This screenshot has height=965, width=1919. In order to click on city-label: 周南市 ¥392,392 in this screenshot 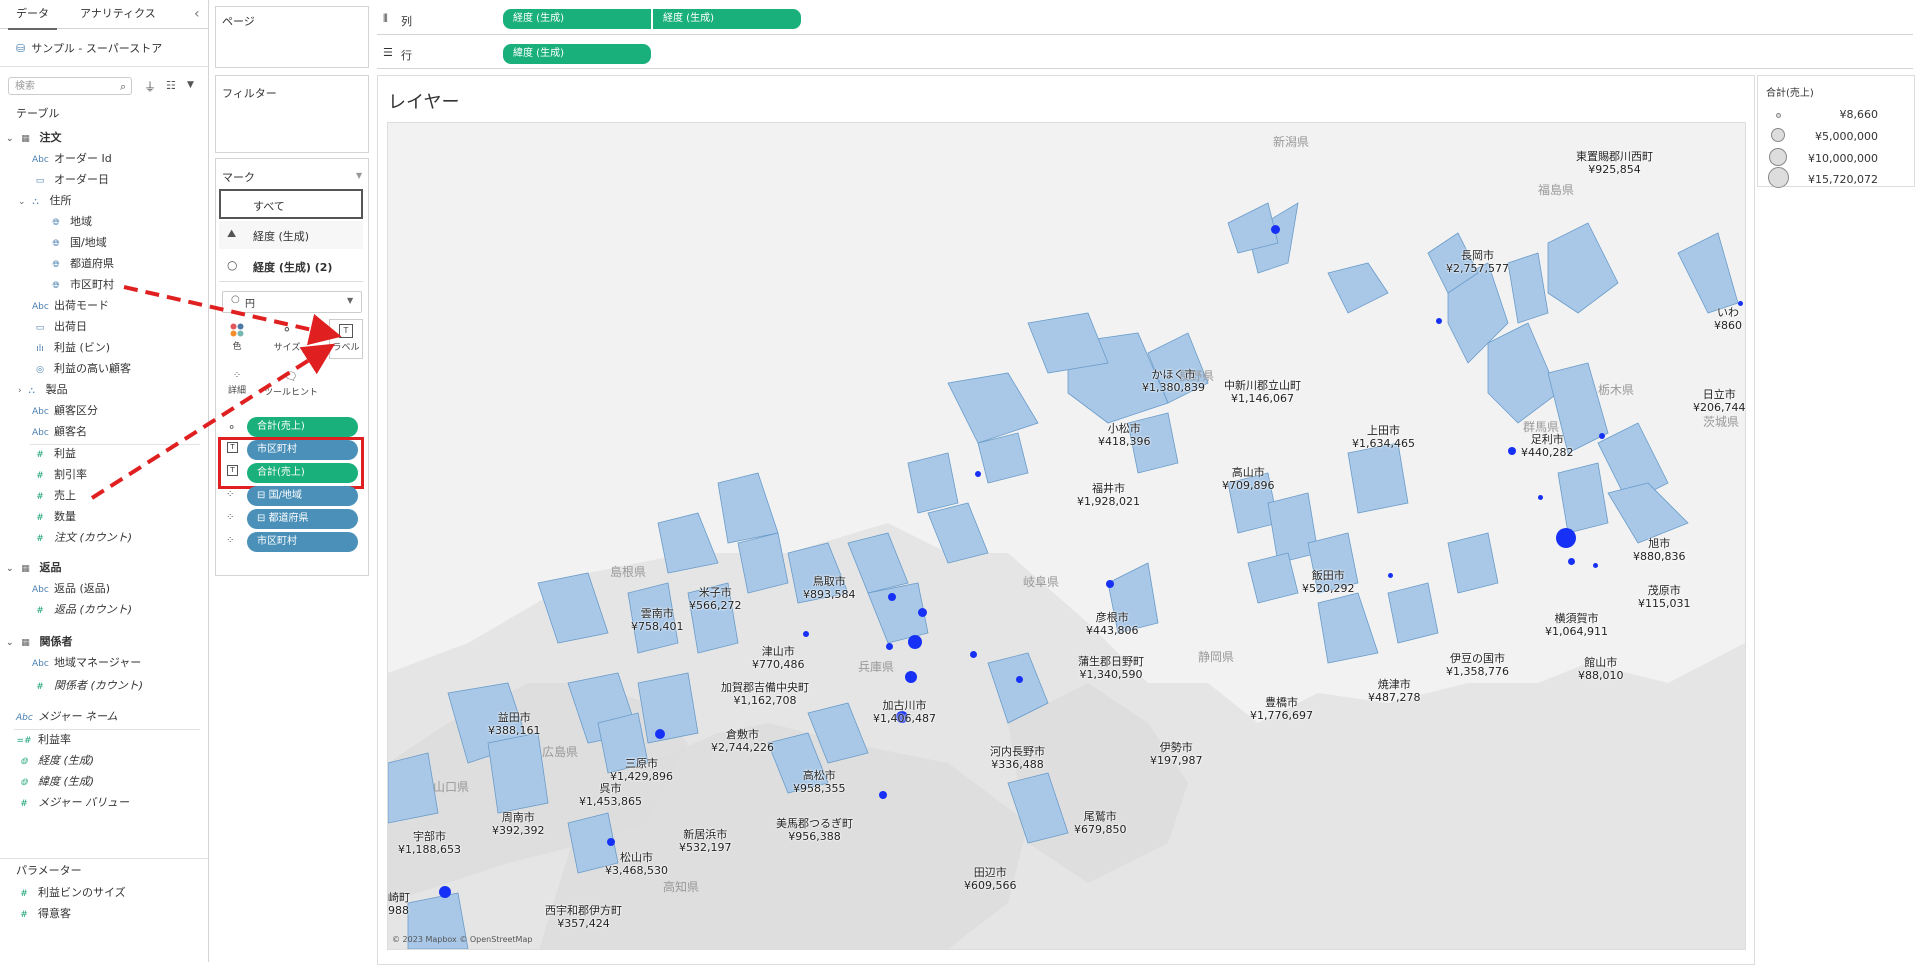, I will do `click(518, 824)`.